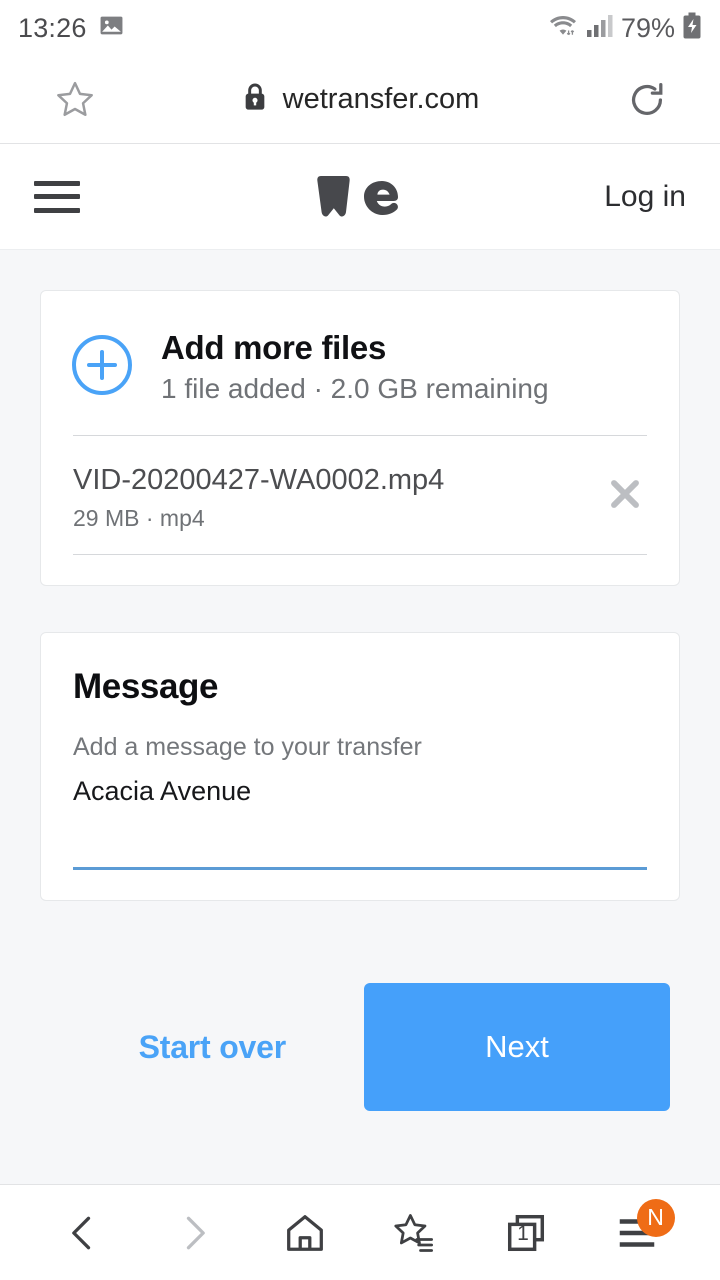 The image size is (720, 1280). Describe the element at coordinates (213, 1047) in the screenshot. I see `start-over-button: Start over` at that location.